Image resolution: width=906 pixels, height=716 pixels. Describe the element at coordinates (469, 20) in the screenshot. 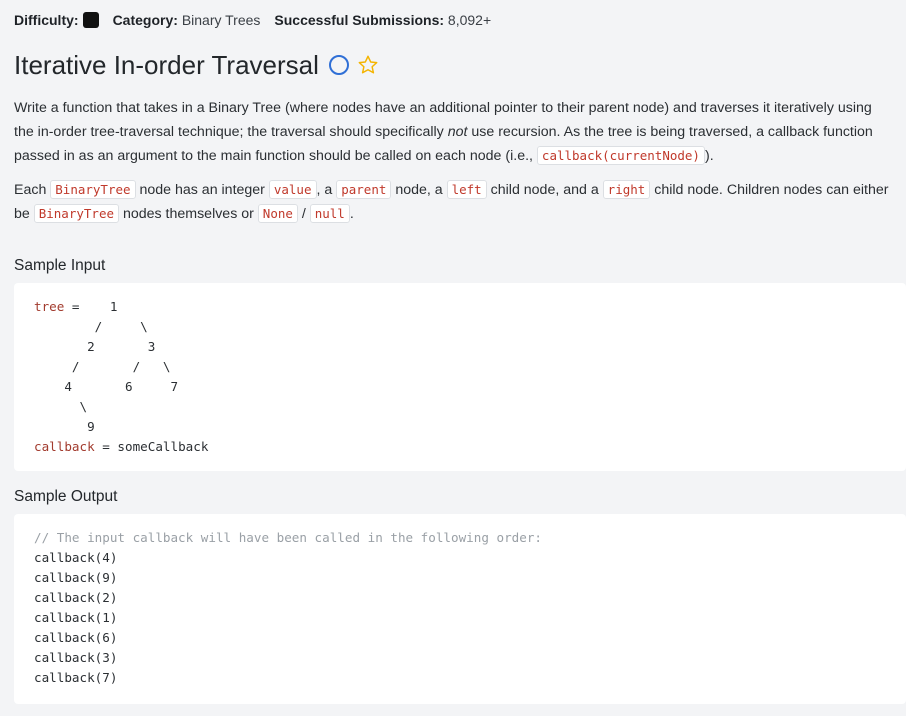

I see `submissions-value: 8,092+` at that location.